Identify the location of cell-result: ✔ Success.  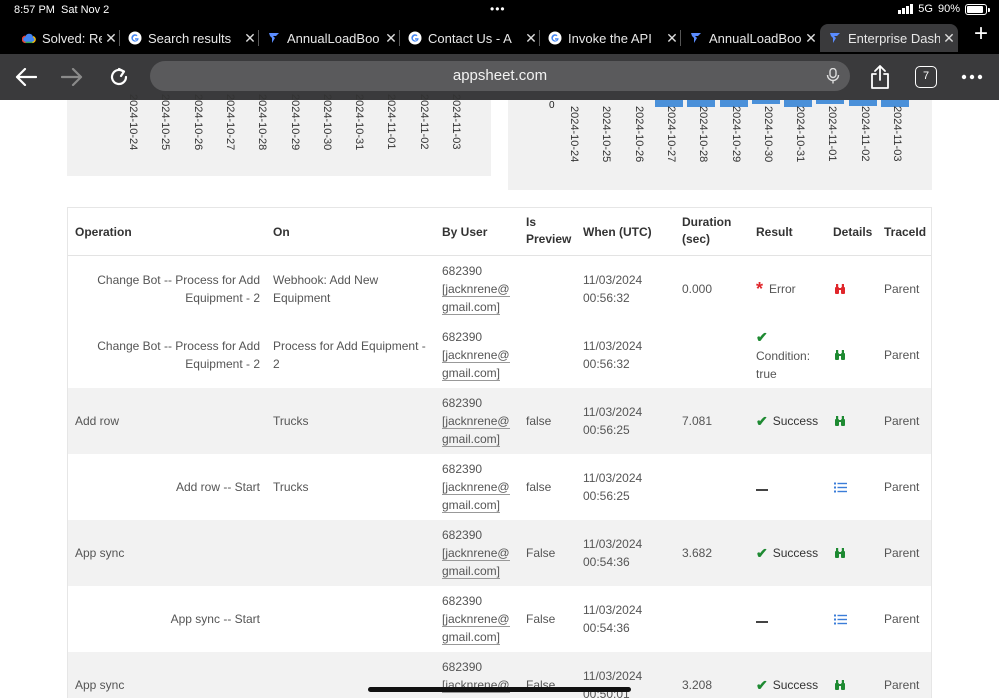
(787, 553).